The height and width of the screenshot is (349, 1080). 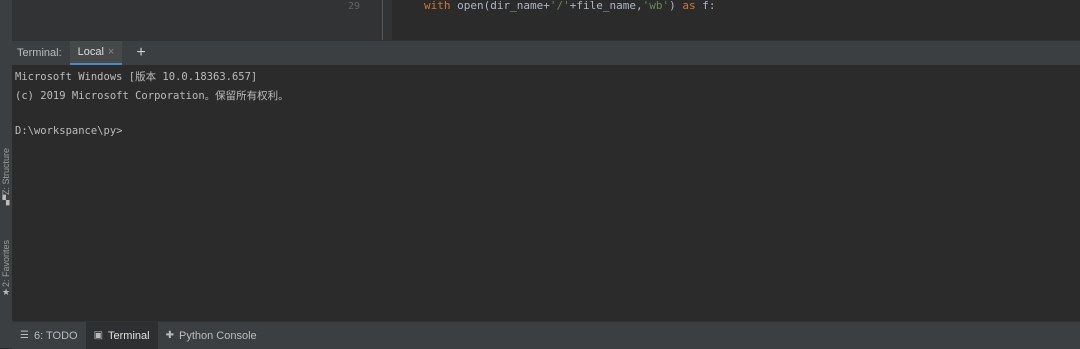 I want to click on structure-icon: ▚, so click(x=6, y=200).